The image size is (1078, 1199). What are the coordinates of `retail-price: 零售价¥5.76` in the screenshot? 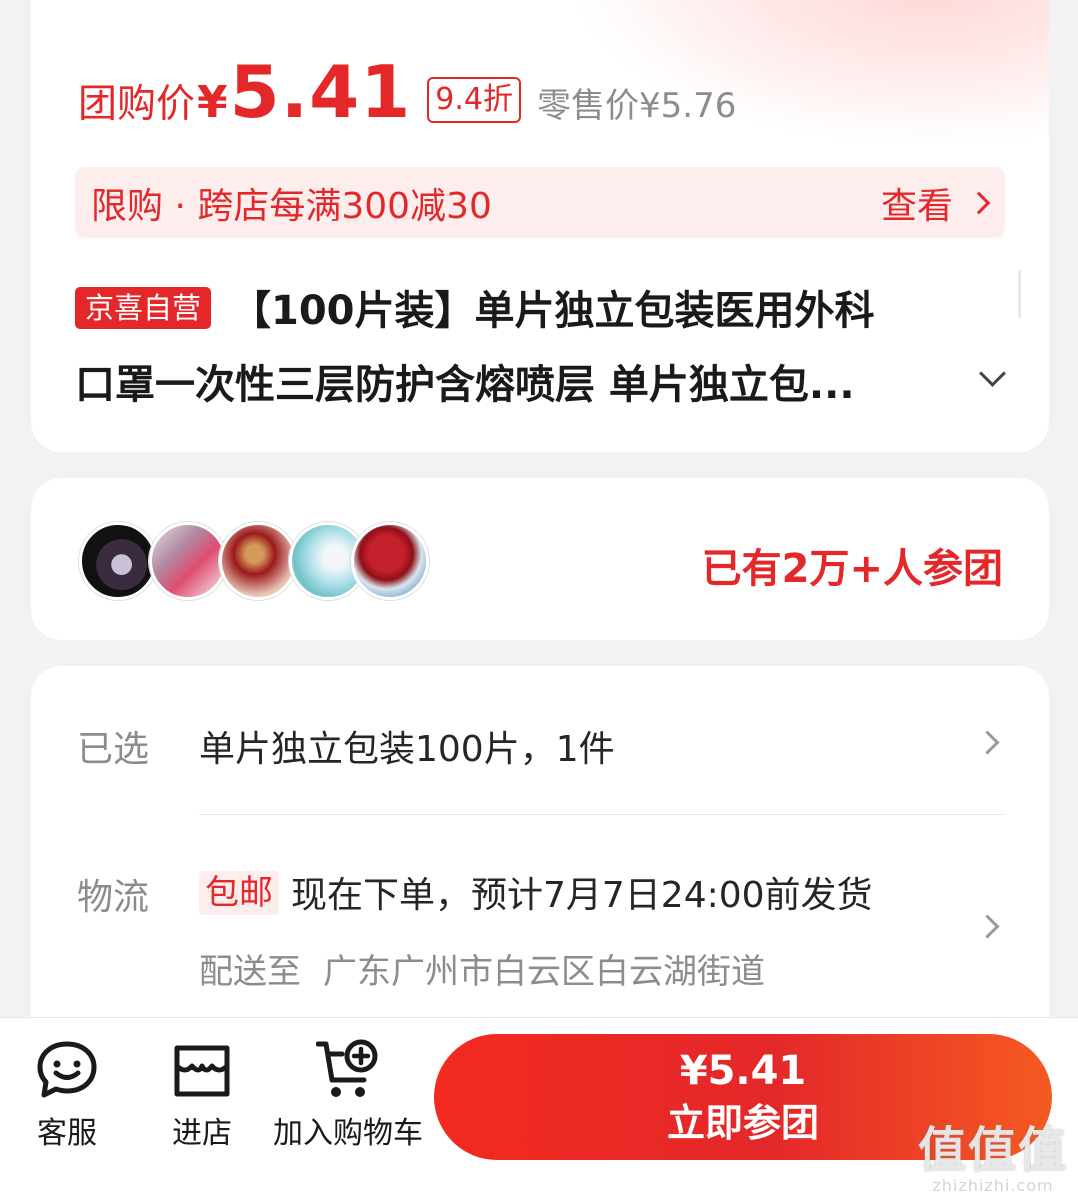 It's located at (637, 106).